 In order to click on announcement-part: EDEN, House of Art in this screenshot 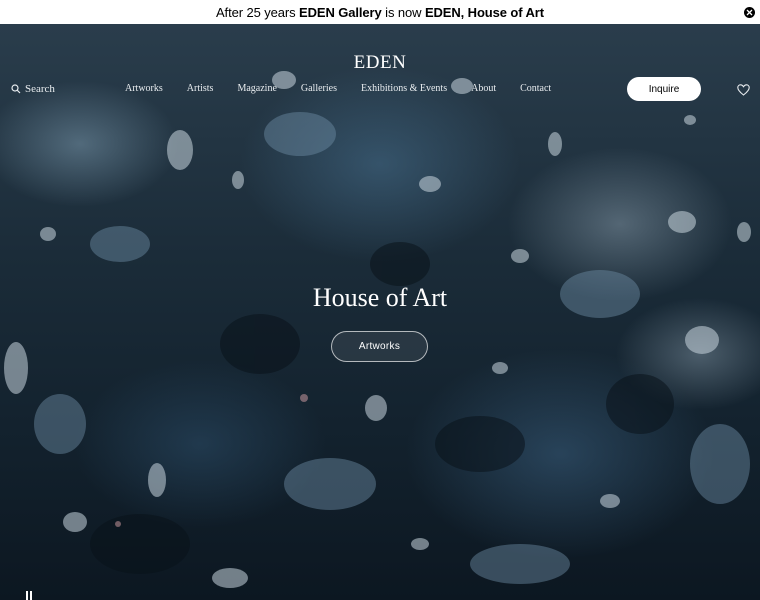, I will do `click(484, 12)`.